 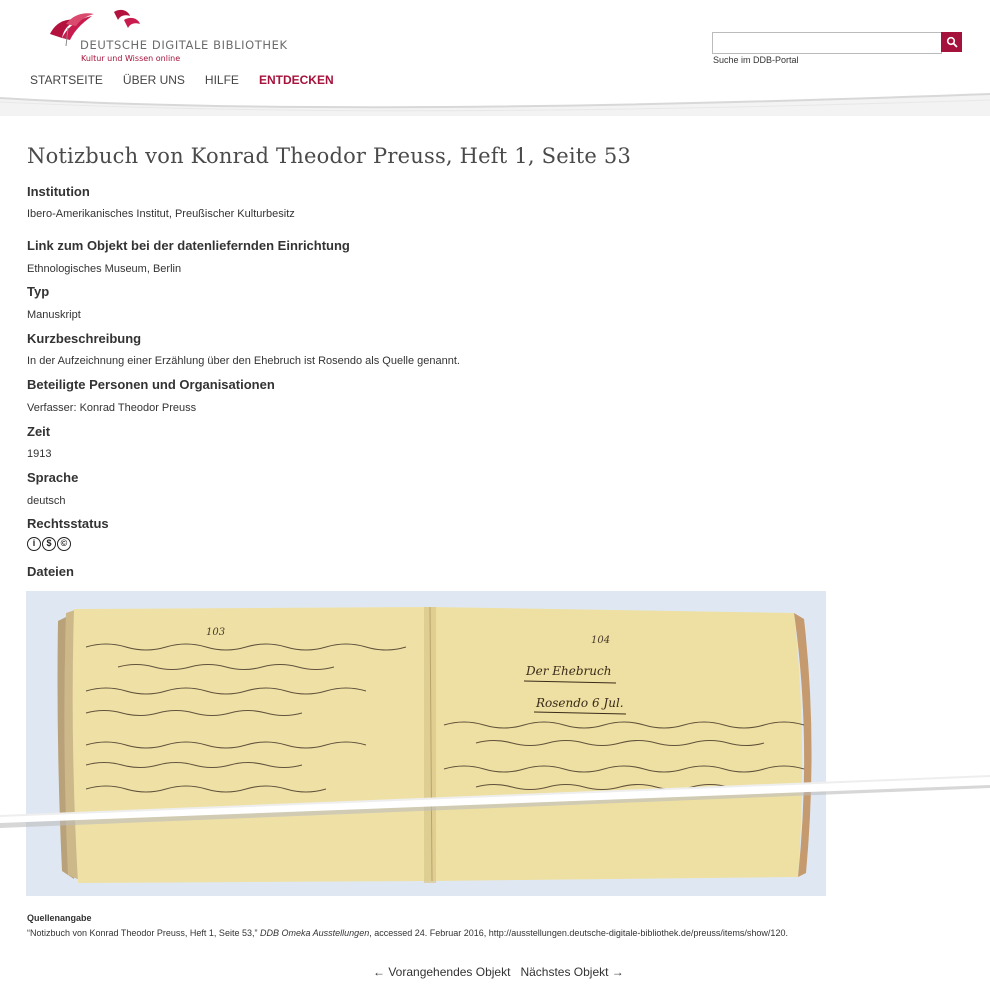 I want to click on field-value-personen: Verfasser: Konrad Theodor Preuss, so click(x=112, y=408).